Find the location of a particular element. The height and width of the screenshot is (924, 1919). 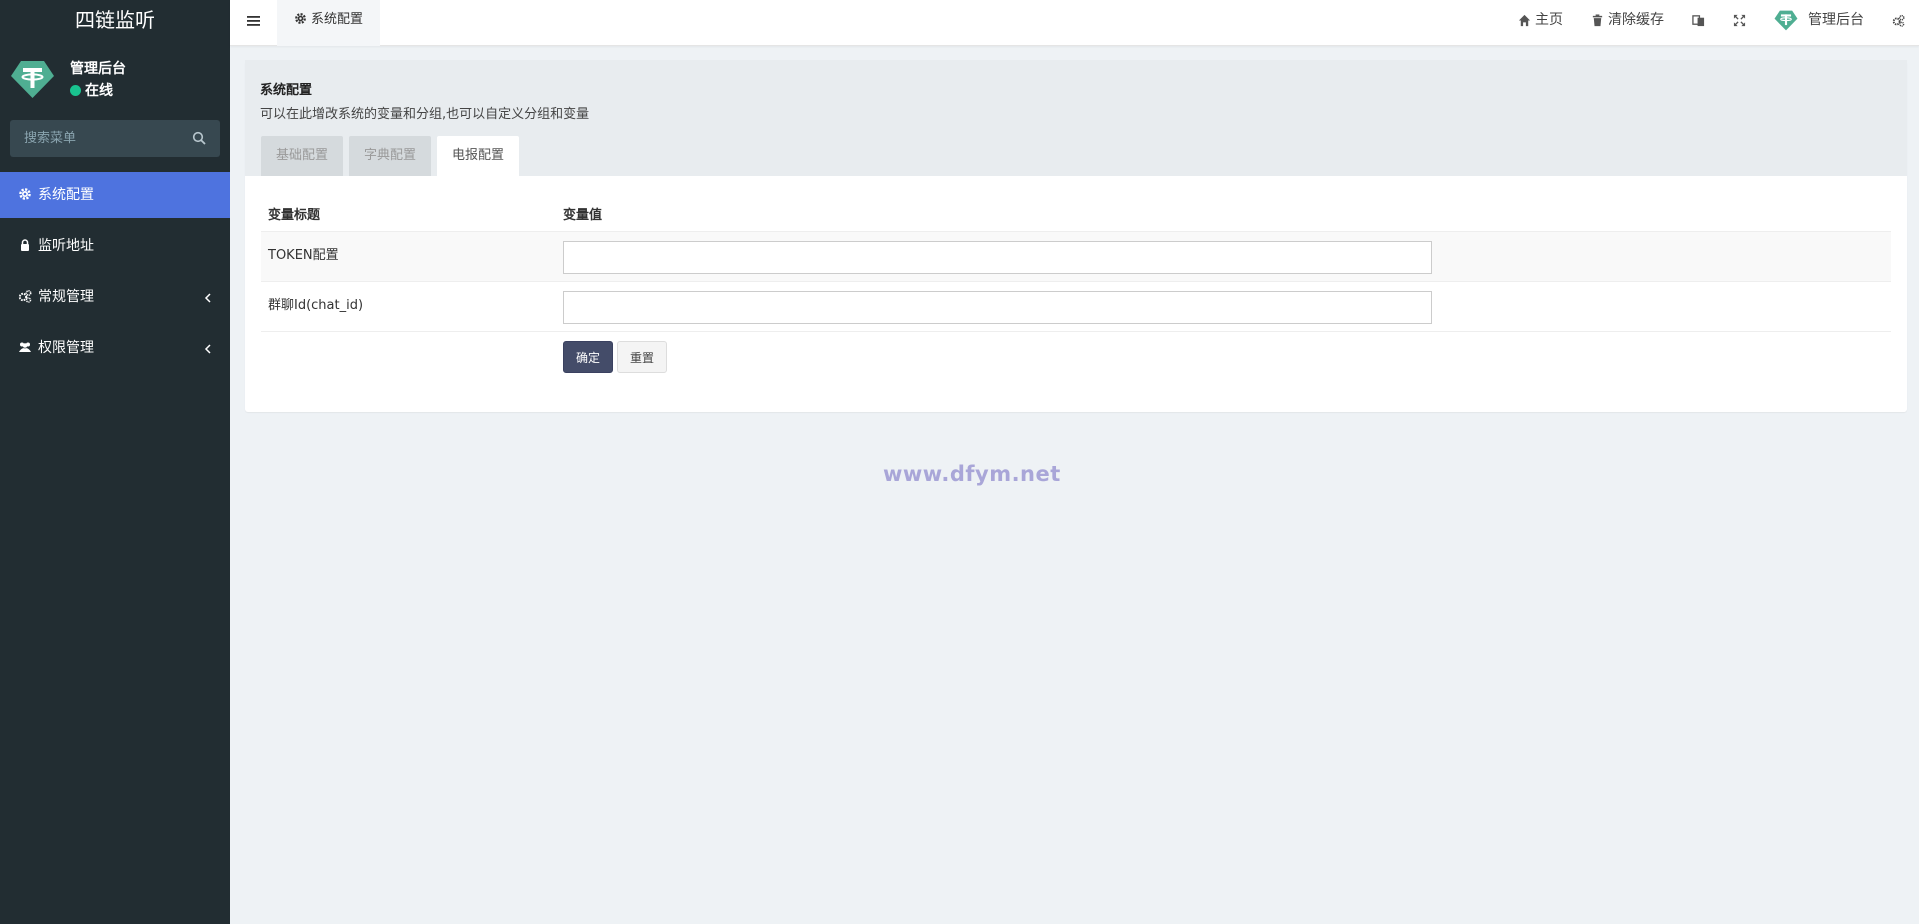

sidebar-item-system-config: 系统配置 is located at coordinates (115, 195).